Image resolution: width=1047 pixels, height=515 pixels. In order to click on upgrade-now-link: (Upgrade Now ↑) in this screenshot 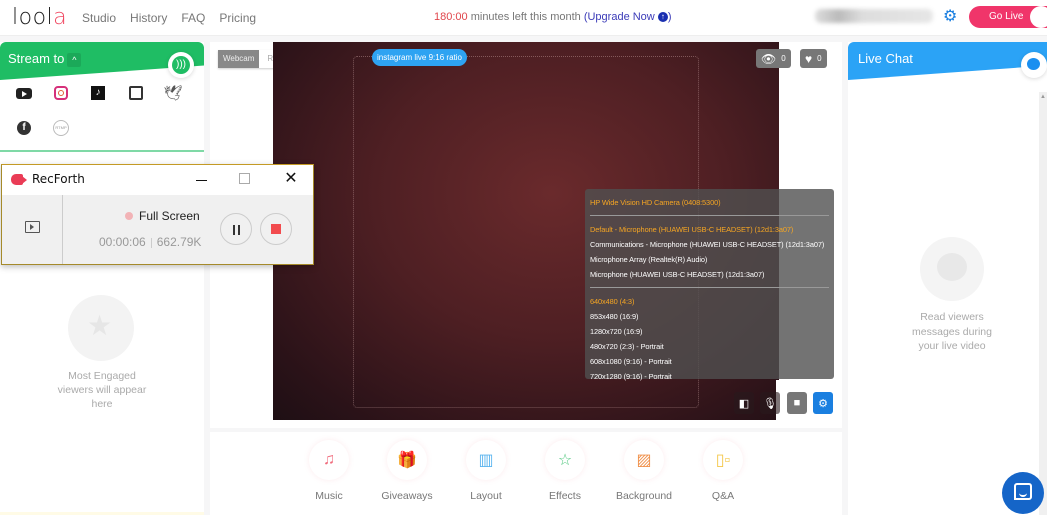, I will do `click(628, 17)`.